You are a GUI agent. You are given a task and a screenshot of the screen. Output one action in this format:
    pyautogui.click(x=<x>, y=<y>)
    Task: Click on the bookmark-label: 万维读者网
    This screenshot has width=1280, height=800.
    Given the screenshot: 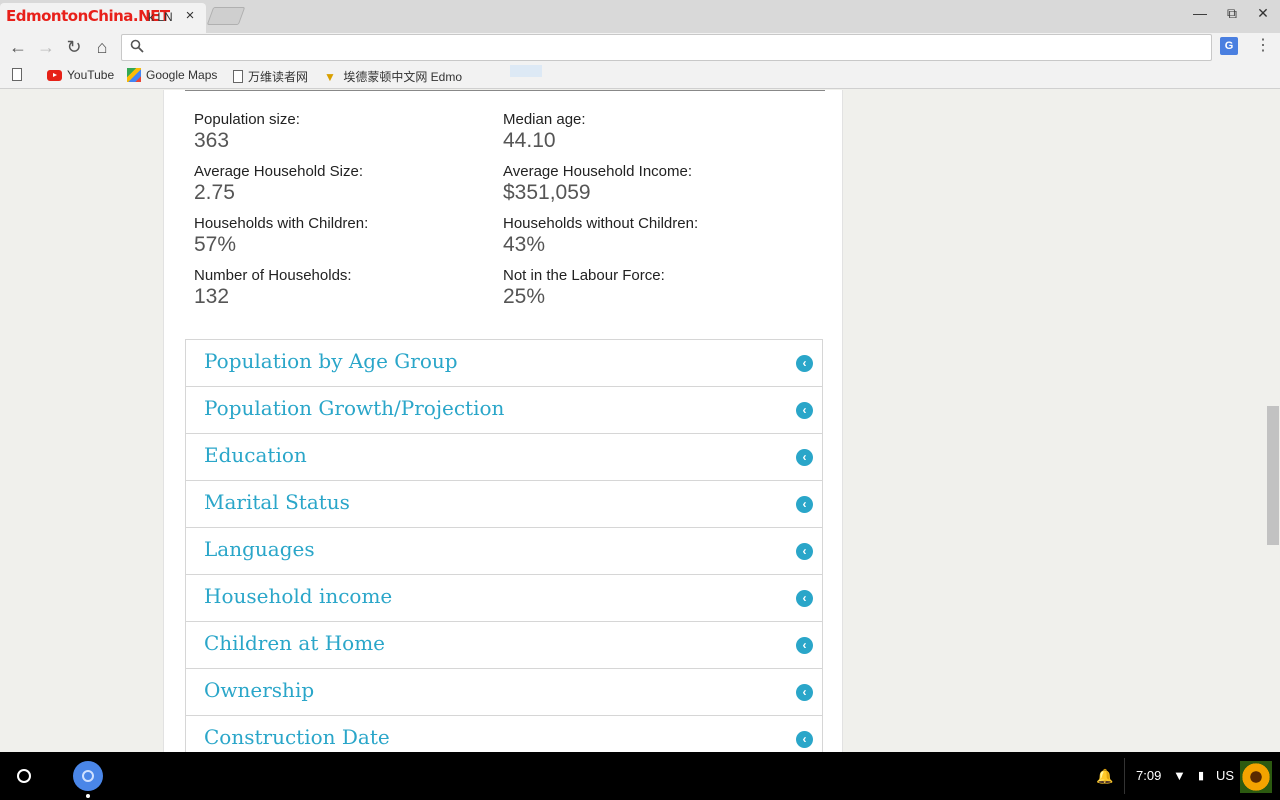 What is the action you would take?
    pyautogui.click(x=278, y=77)
    